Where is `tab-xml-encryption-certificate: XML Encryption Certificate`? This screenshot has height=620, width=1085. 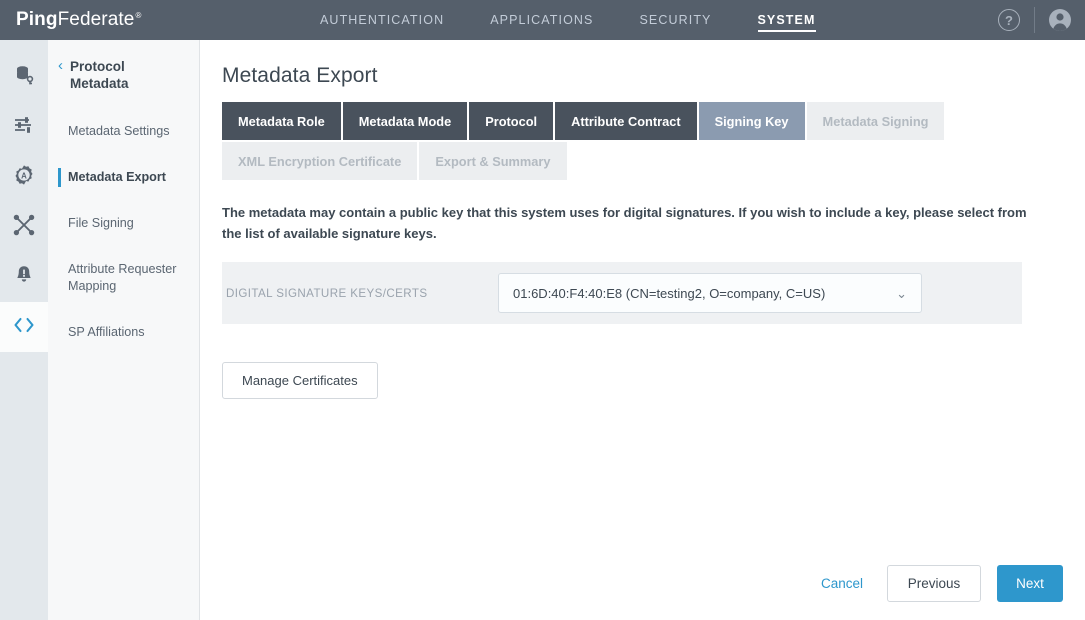
tab-xml-encryption-certificate: XML Encryption Certificate is located at coordinates (320, 161).